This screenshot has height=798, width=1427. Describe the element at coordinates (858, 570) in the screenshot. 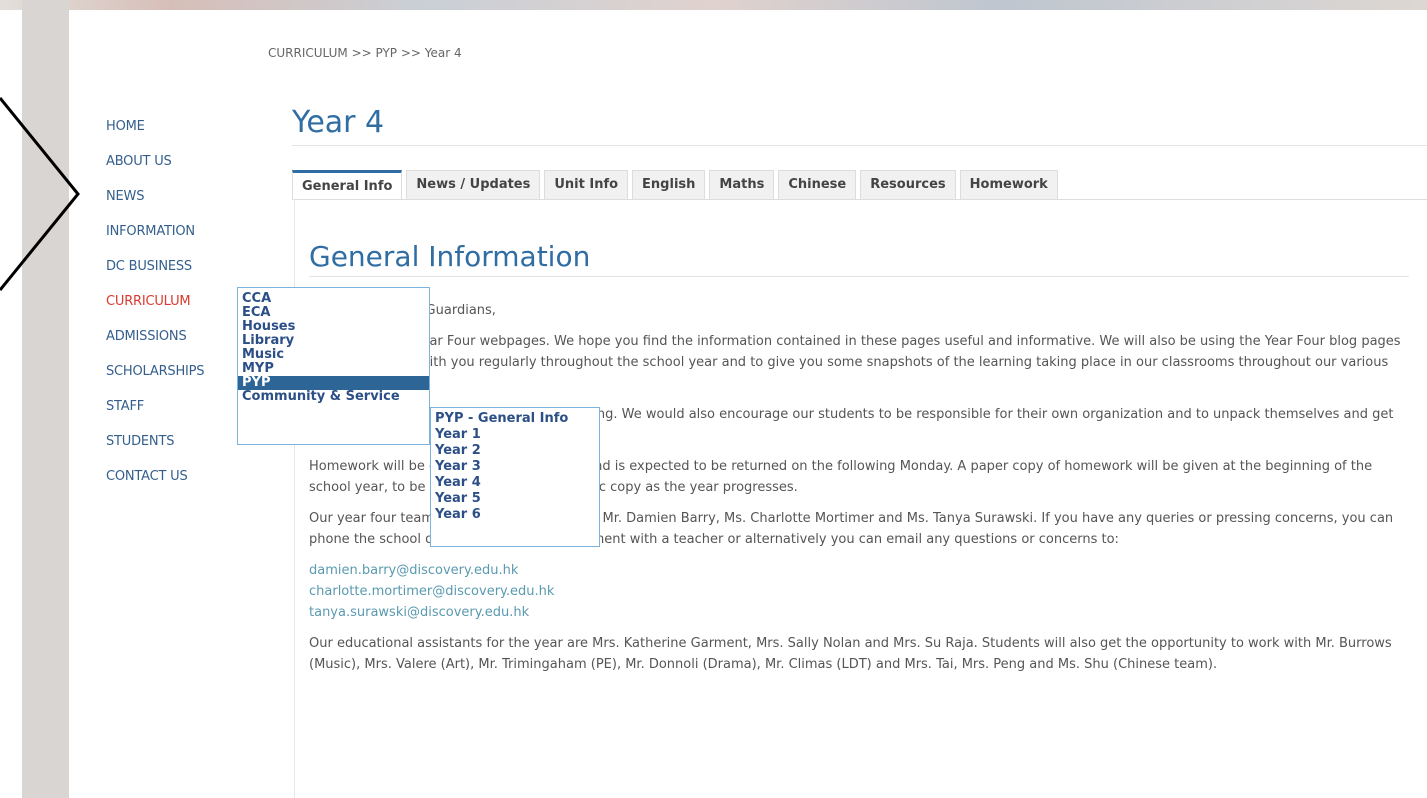

I see `email-link: damien.barry@discovery.edu.hk` at that location.